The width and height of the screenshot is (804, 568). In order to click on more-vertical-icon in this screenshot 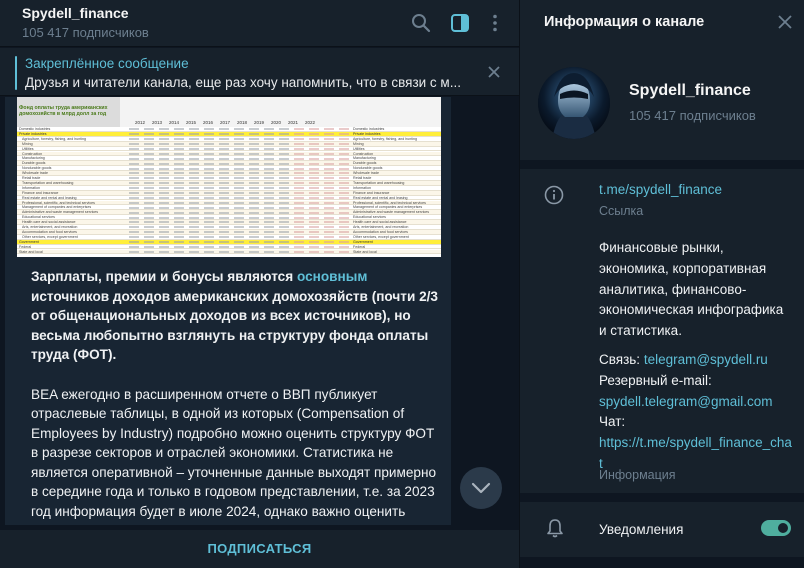, I will do `click(495, 23)`.